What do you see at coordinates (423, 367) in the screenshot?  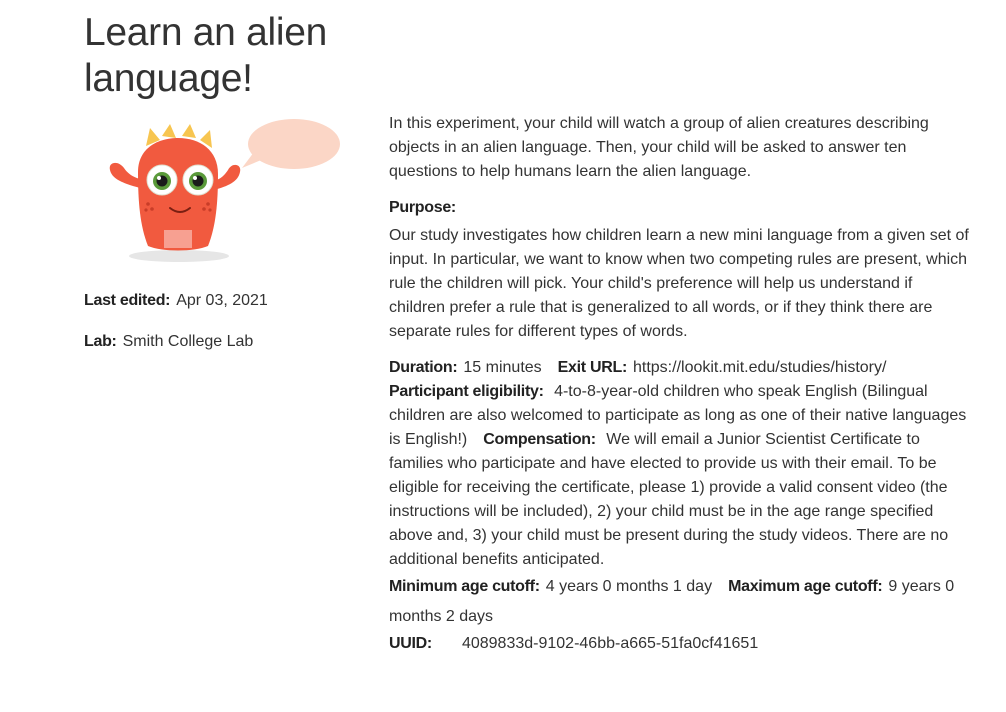 I see `duration-label: Duration:` at bounding box center [423, 367].